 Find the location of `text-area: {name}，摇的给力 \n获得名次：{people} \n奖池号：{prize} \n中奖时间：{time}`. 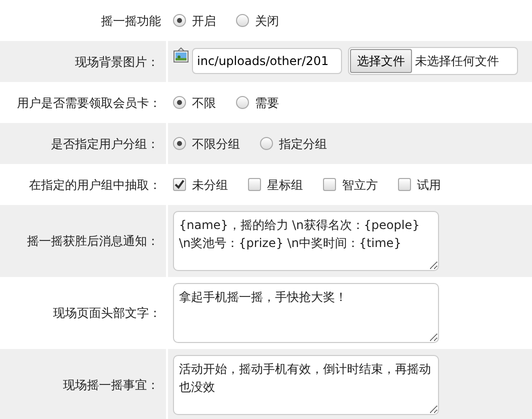

text-area: {name}，摇的给力 \n获得名次：{people} \n奖池号：{prize} \n中奖时间：{time} is located at coordinates (306, 241).